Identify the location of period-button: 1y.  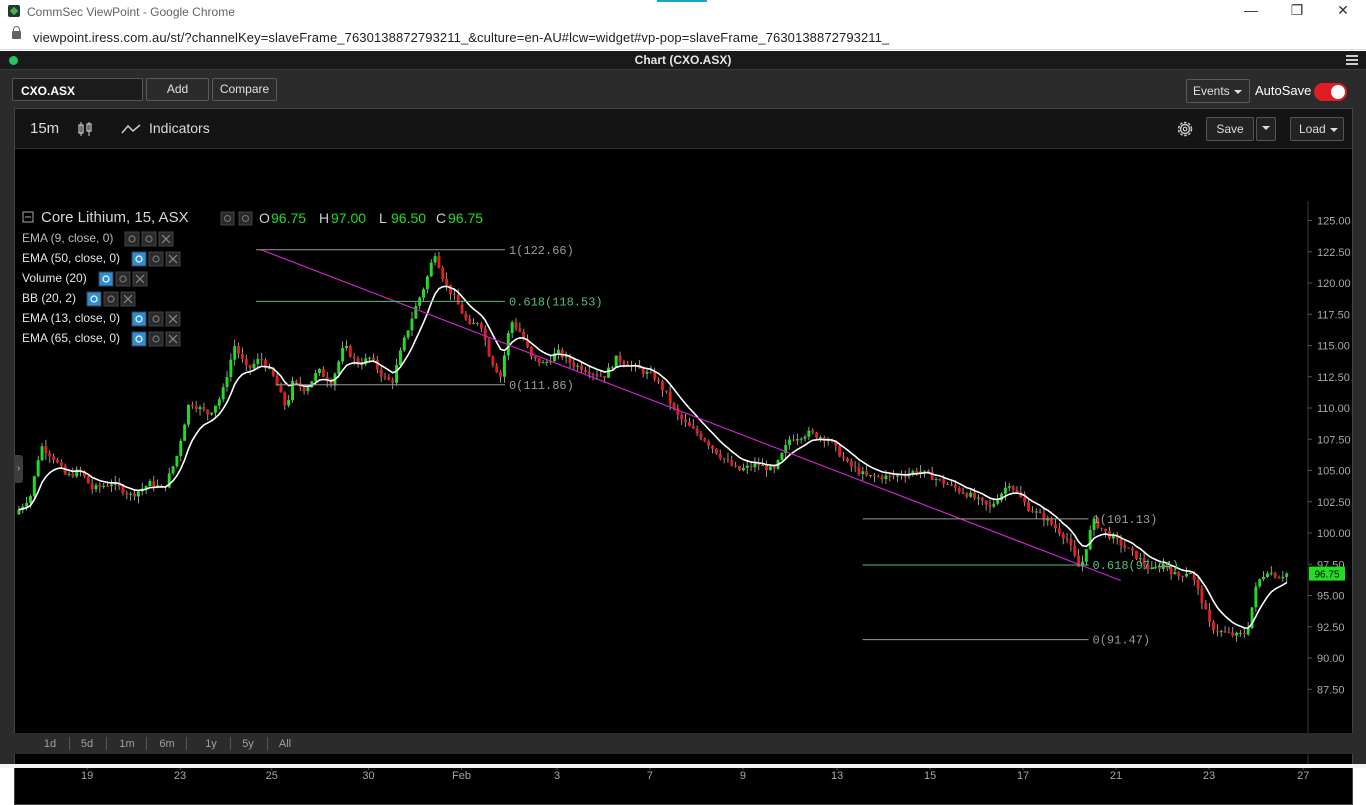
(211, 744).